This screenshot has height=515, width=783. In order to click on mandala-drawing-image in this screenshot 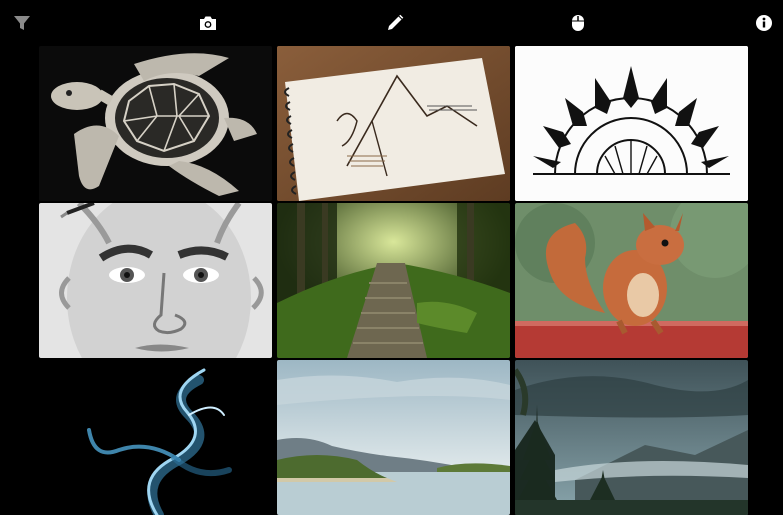, I will do `click(631, 123)`.